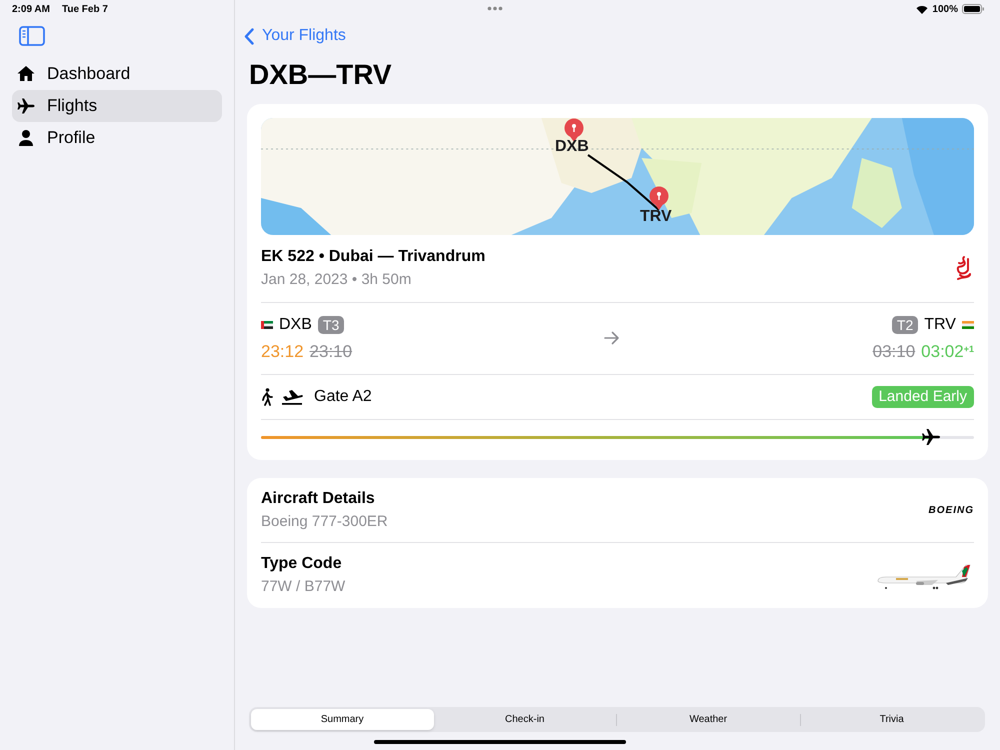  Describe the element at coordinates (947, 351) in the screenshot. I see `arrival-actual-time: 03:02$^{+1}$` at that location.